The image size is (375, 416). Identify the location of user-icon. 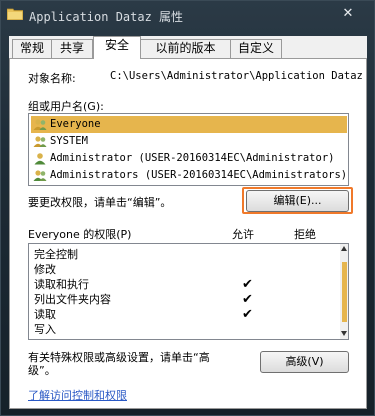
(40, 159).